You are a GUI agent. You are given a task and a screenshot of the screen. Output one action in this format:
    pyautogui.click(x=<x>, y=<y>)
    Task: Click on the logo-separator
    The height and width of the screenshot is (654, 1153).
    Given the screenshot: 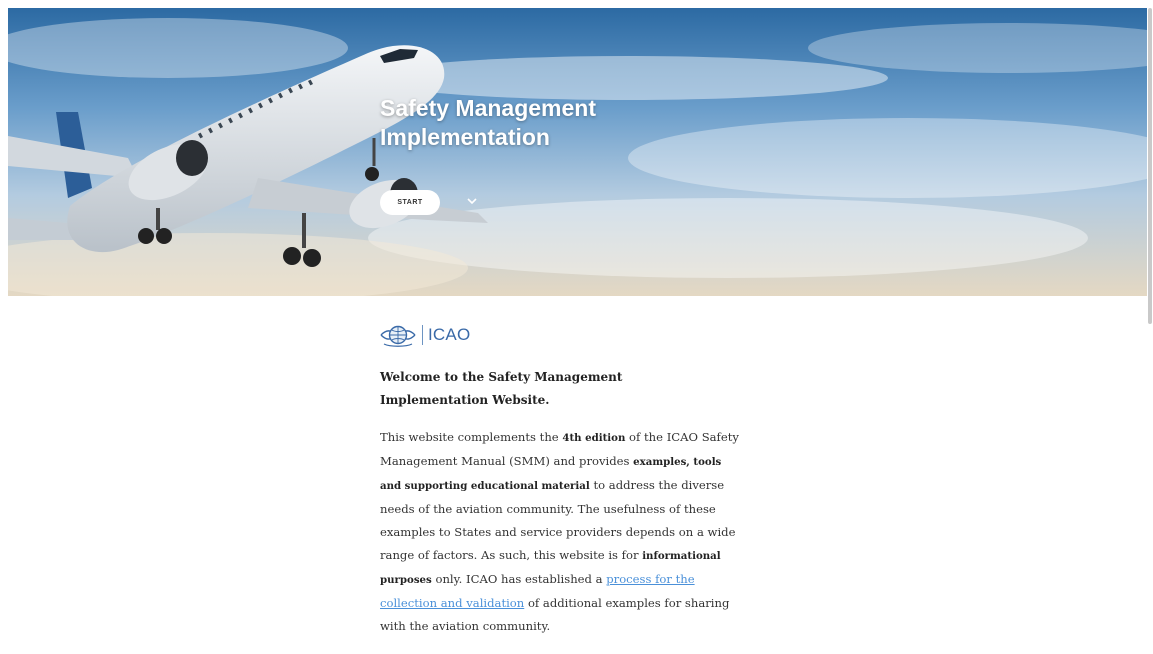 What is the action you would take?
    pyautogui.click(x=422, y=335)
    